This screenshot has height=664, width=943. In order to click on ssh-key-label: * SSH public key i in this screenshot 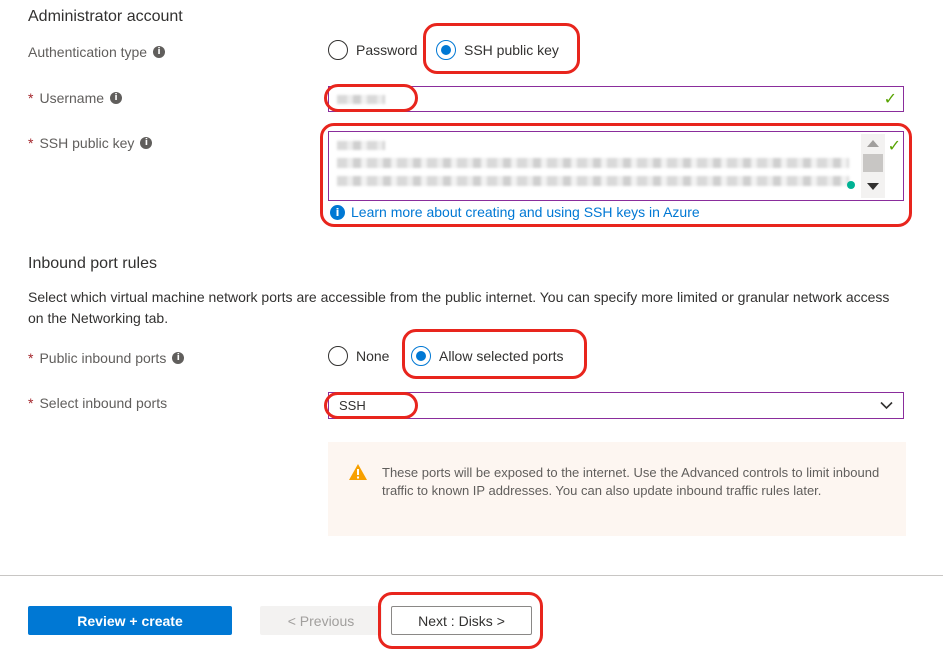, I will do `click(90, 143)`.